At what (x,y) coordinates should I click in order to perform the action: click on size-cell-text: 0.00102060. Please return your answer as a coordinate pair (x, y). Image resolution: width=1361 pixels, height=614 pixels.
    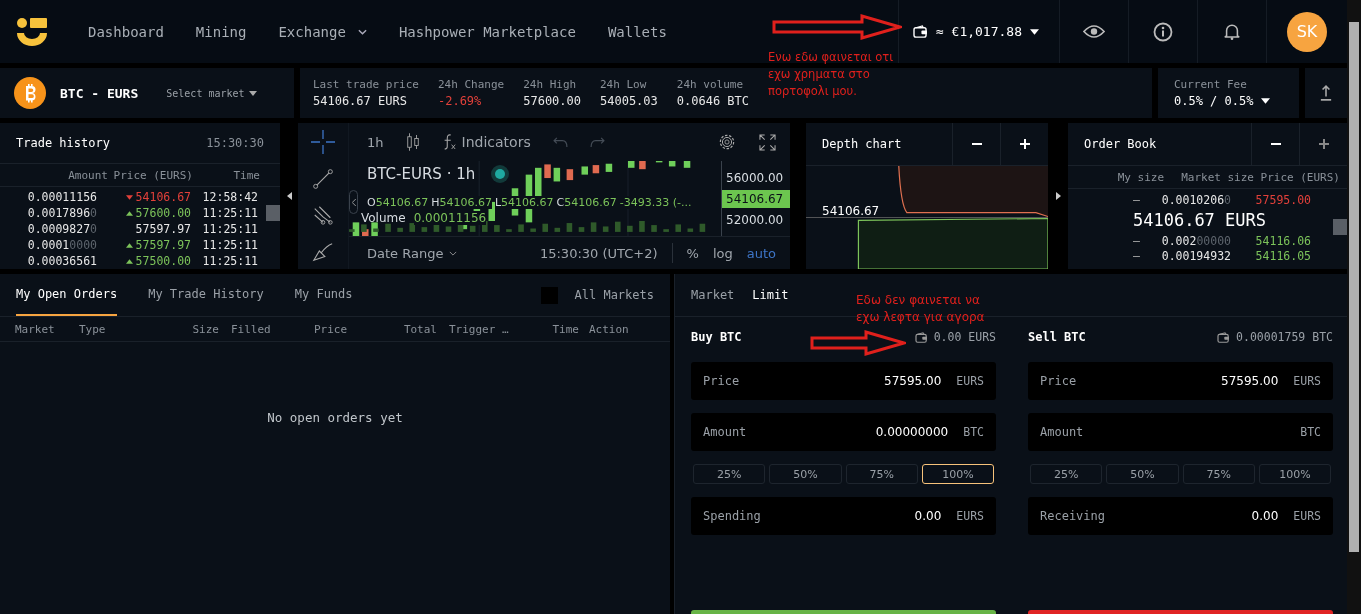
    Looking at the image, I should click on (1195, 199).